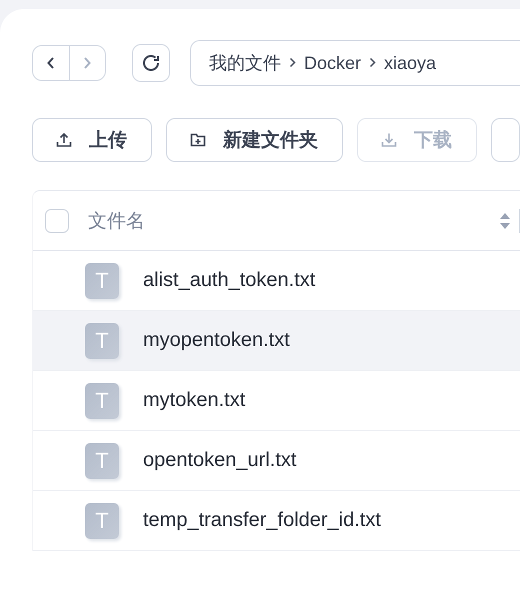 The height and width of the screenshot is (594, 520). What do you see at coordinates (229, 280) in the screenshot?
I see `file-name: alist_auth_token.txt` at bounding box center [229, 280].